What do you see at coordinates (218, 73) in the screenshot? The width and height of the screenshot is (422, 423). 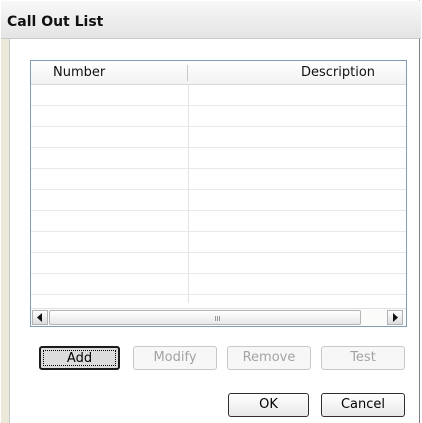 I see `list-header: Number Description` at bounding box center [218, 73].